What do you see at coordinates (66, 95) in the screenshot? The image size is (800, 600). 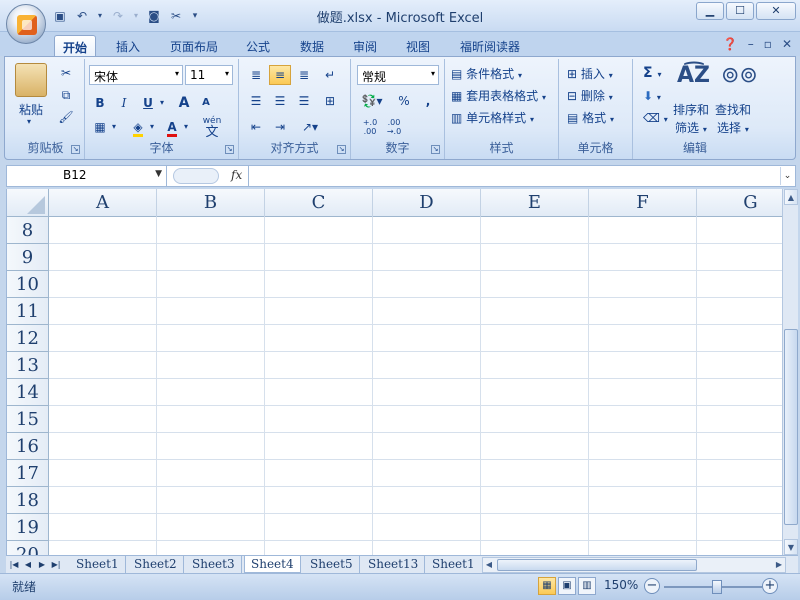 I see `copy-icon: ⧉` at bounding box center [66, 95].